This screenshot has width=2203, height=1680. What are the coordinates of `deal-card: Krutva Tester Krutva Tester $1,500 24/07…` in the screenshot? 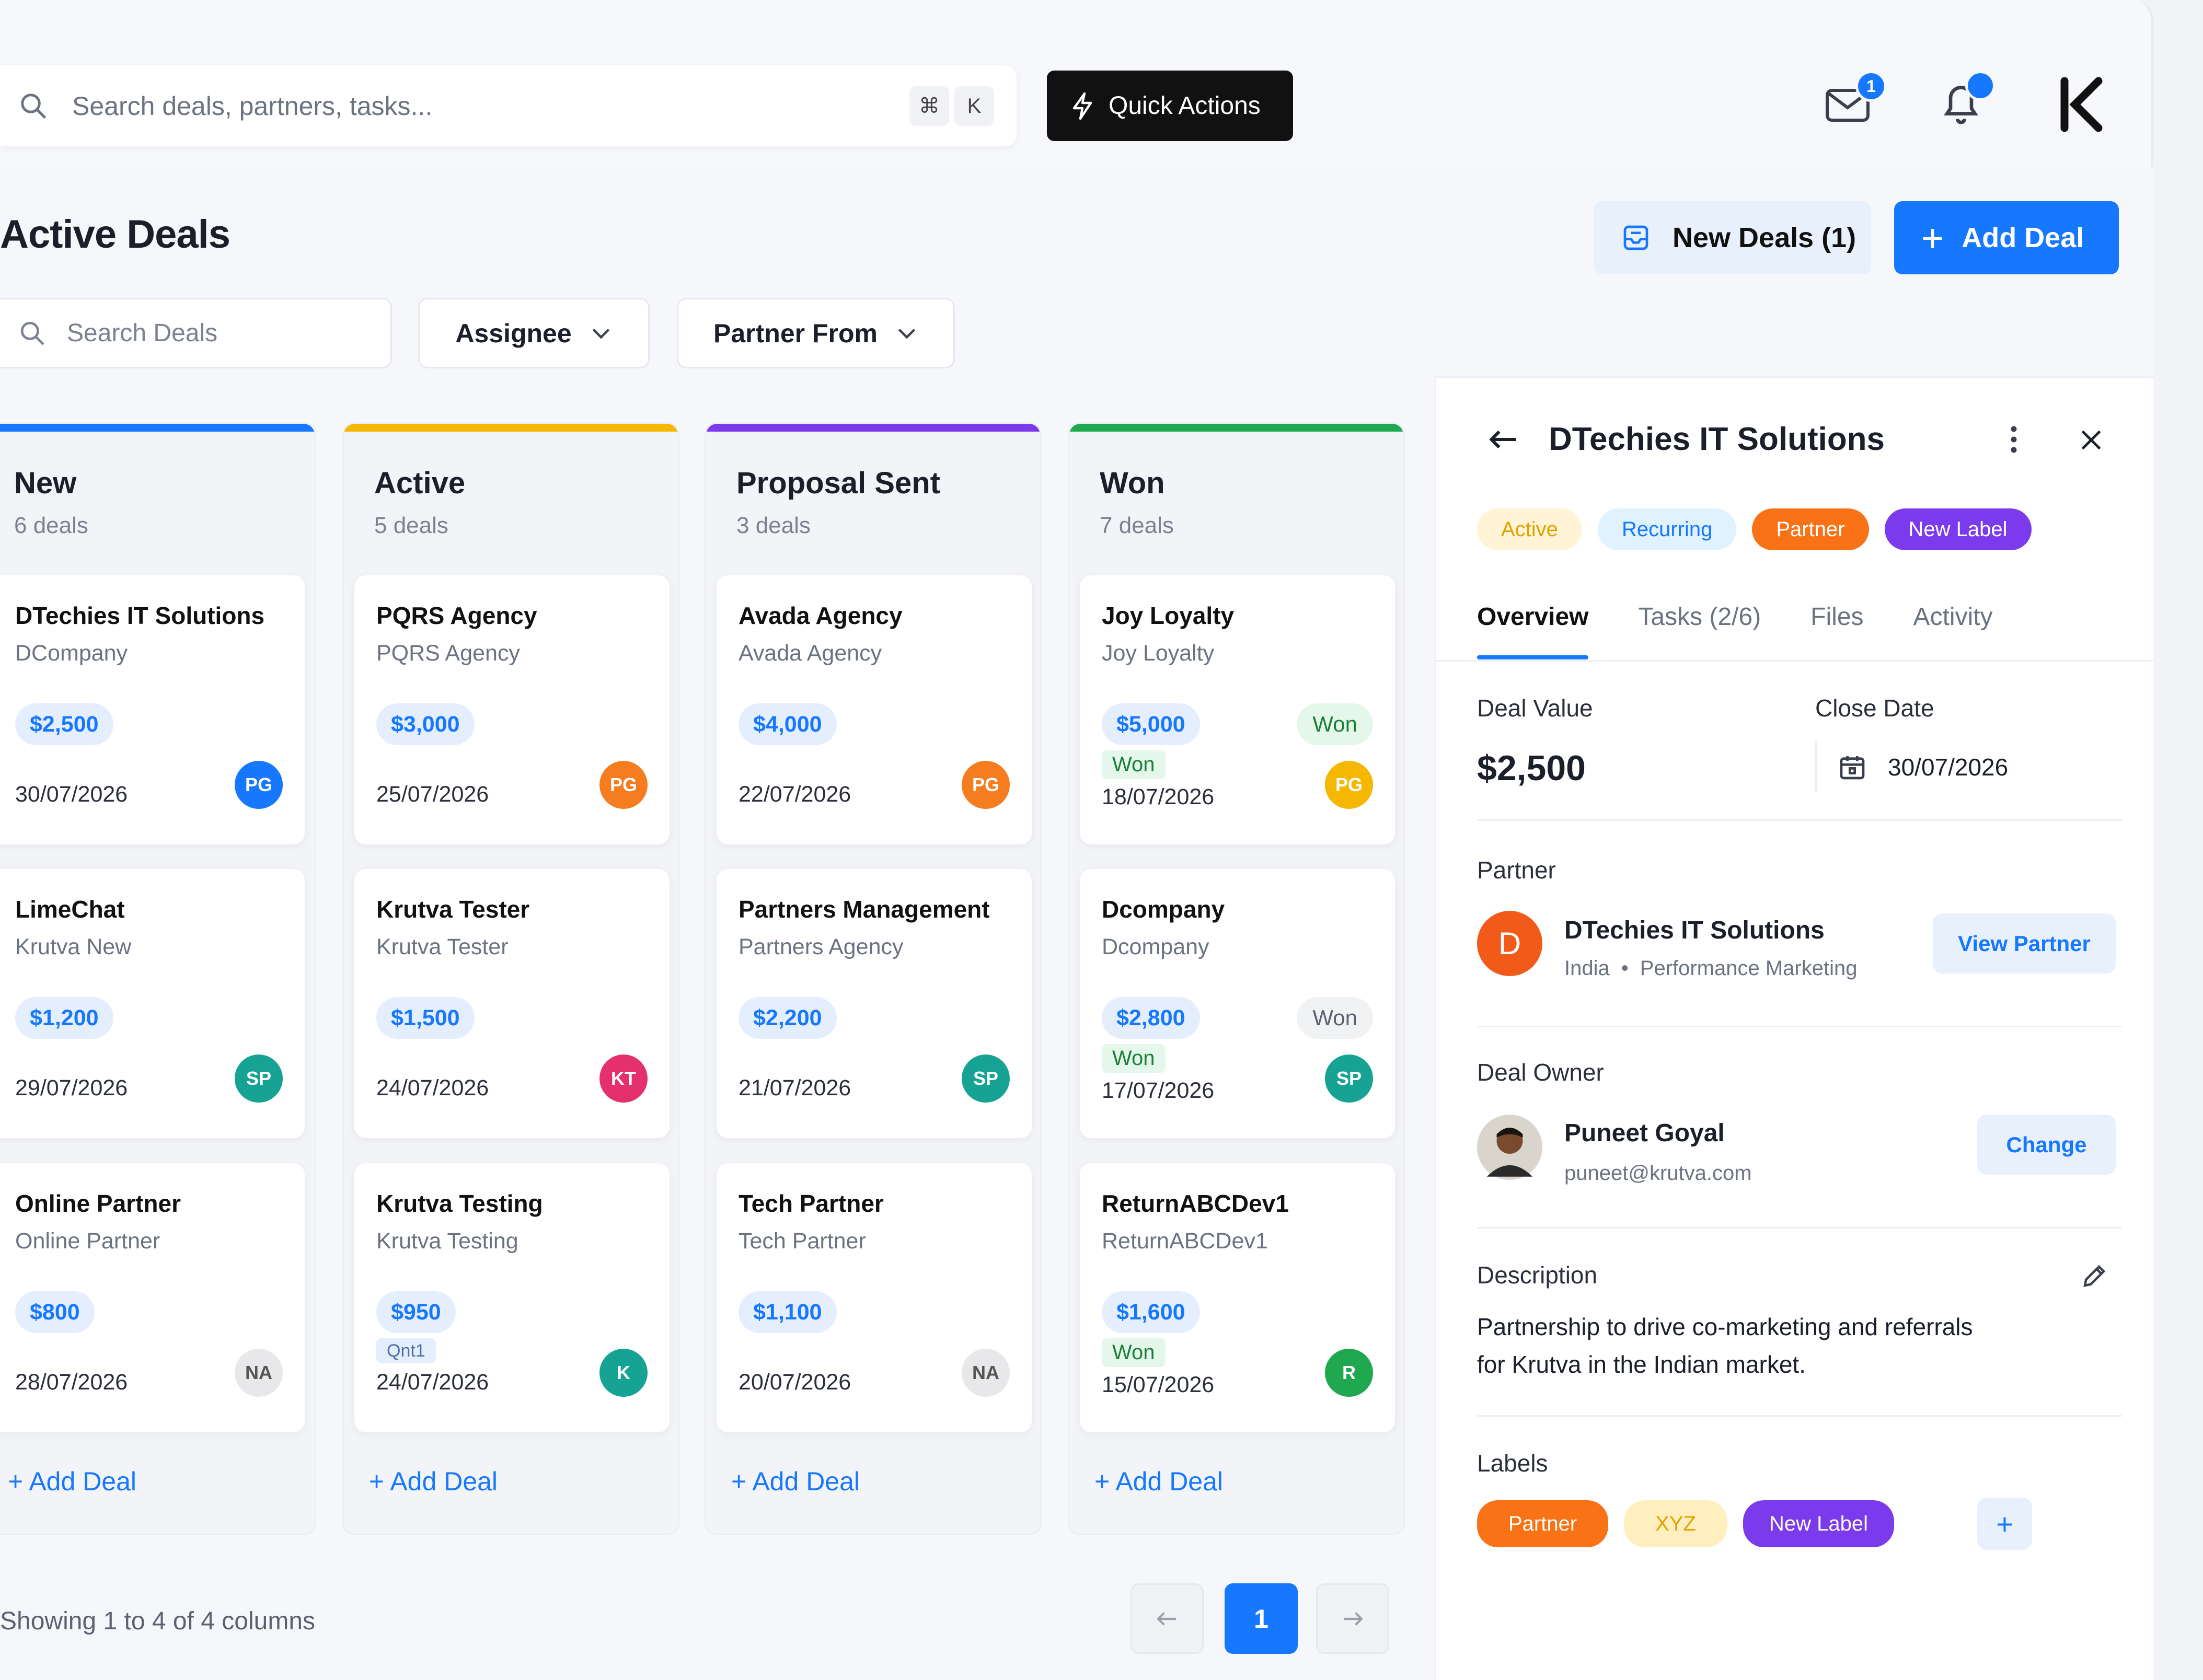 It's located at (512, 1003).